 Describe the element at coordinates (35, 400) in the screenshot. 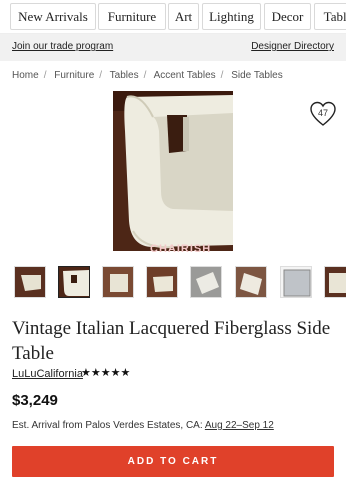

I see `product-price: $3,249` at that location.